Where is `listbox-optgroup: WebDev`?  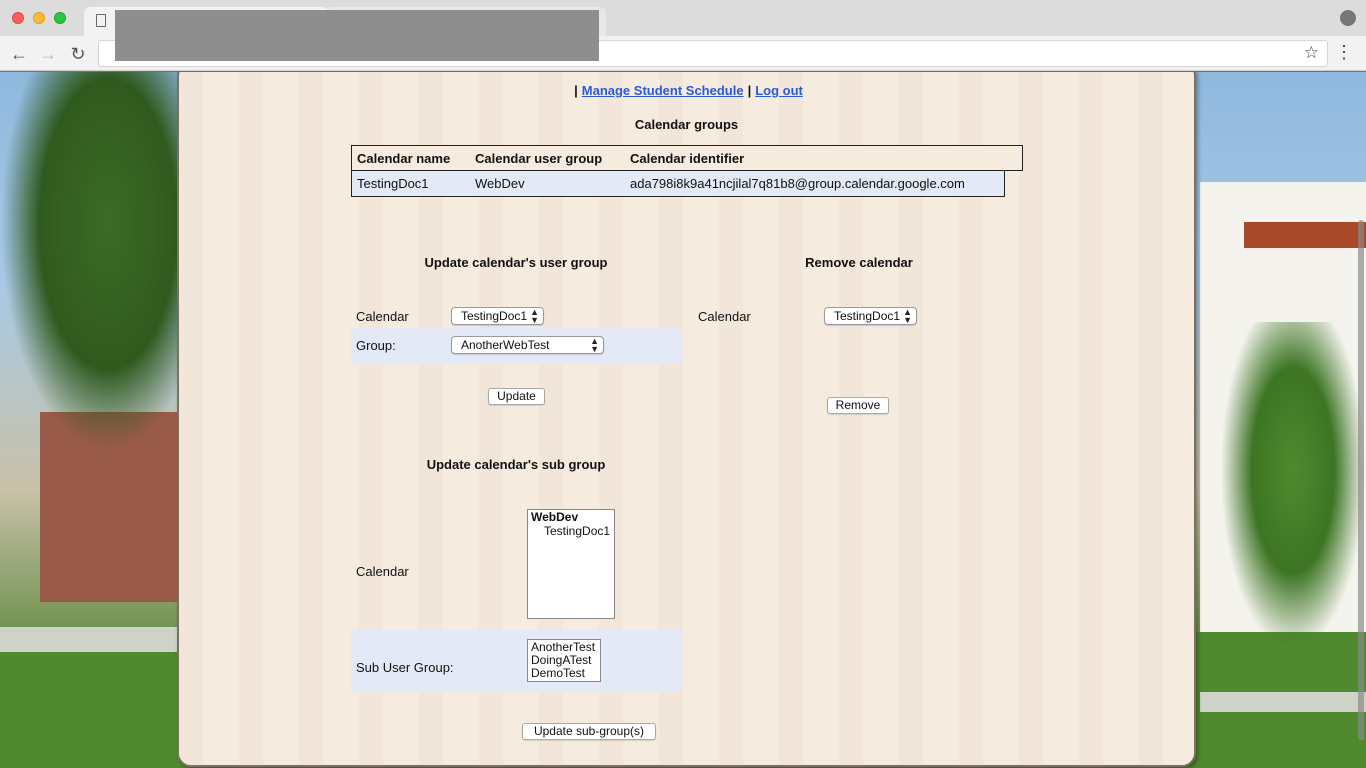 listbox-optgroup: WebDev is located at coordinates (555, 517).